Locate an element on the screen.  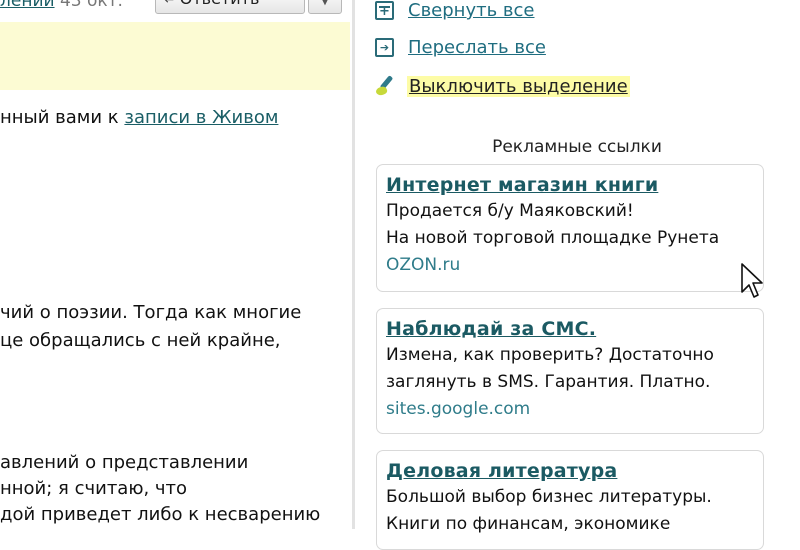
forward-all-action: Переслать все is located at coordinates (460, 47).